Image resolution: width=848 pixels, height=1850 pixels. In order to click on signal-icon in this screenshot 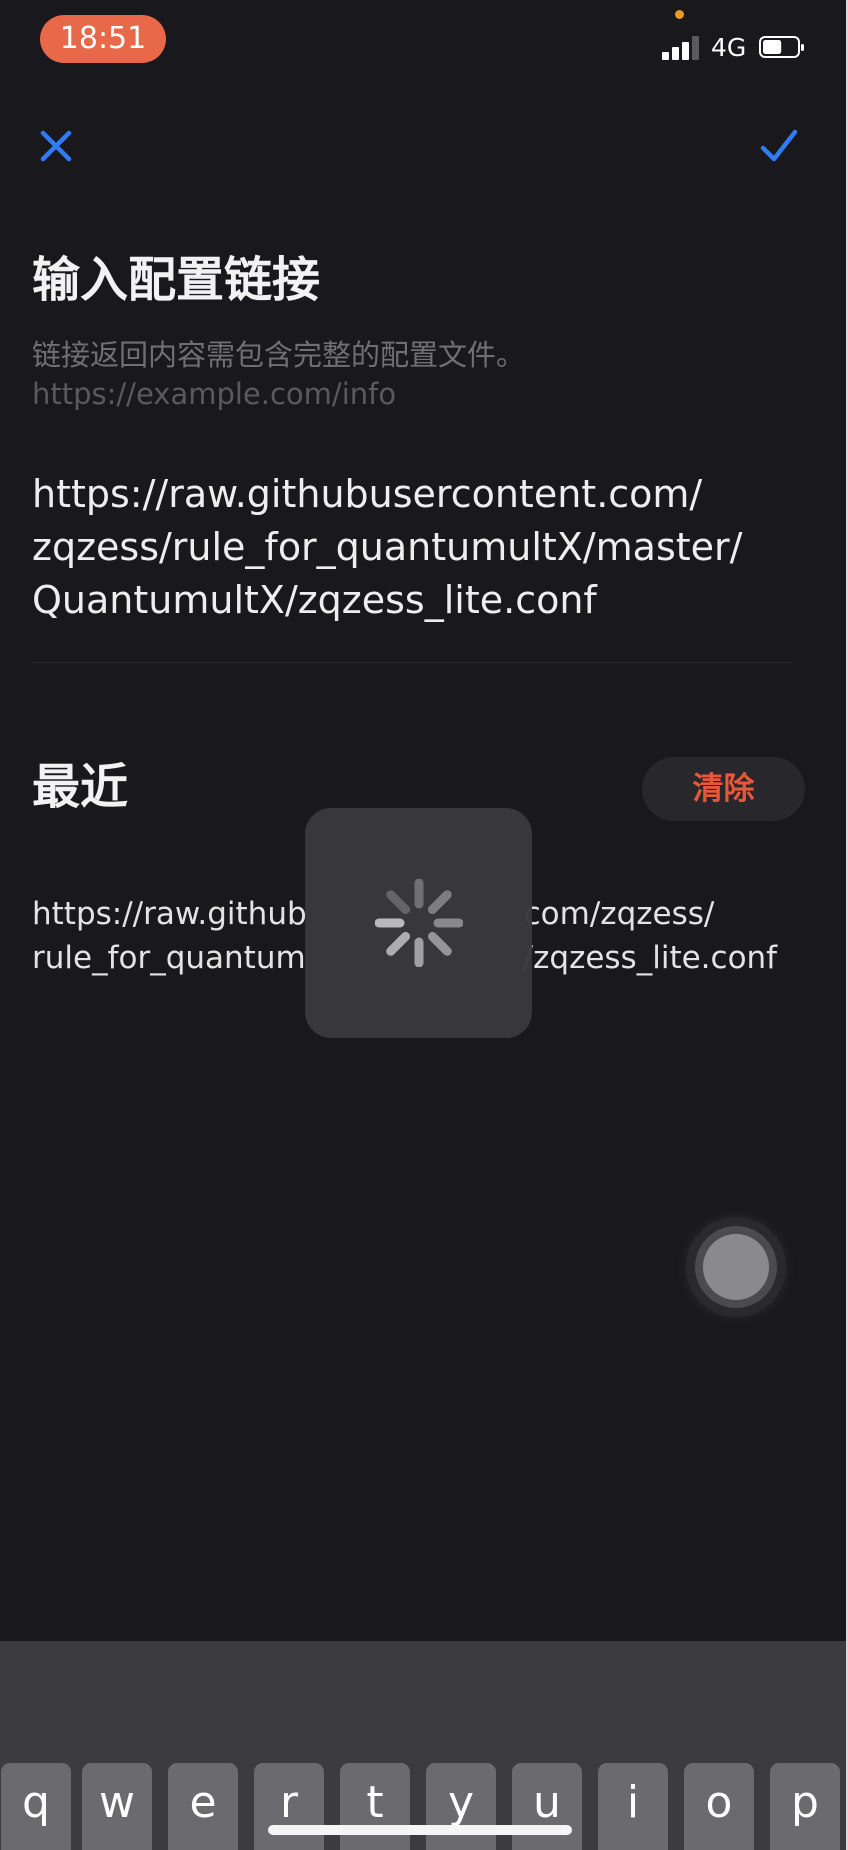, I will do `click(682, 48)`.